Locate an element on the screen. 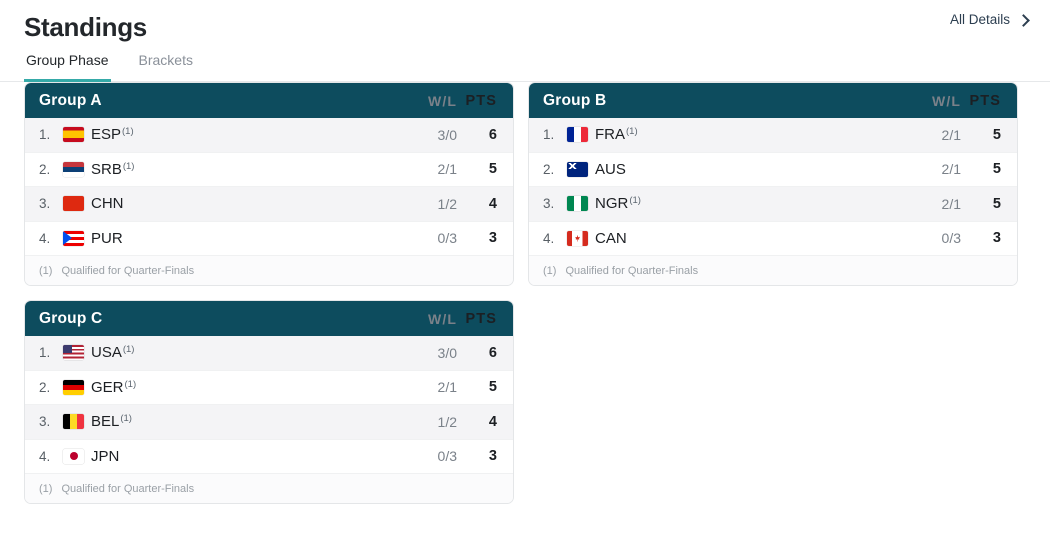  all-details-link: All Details is located at coordinates (989, 20).